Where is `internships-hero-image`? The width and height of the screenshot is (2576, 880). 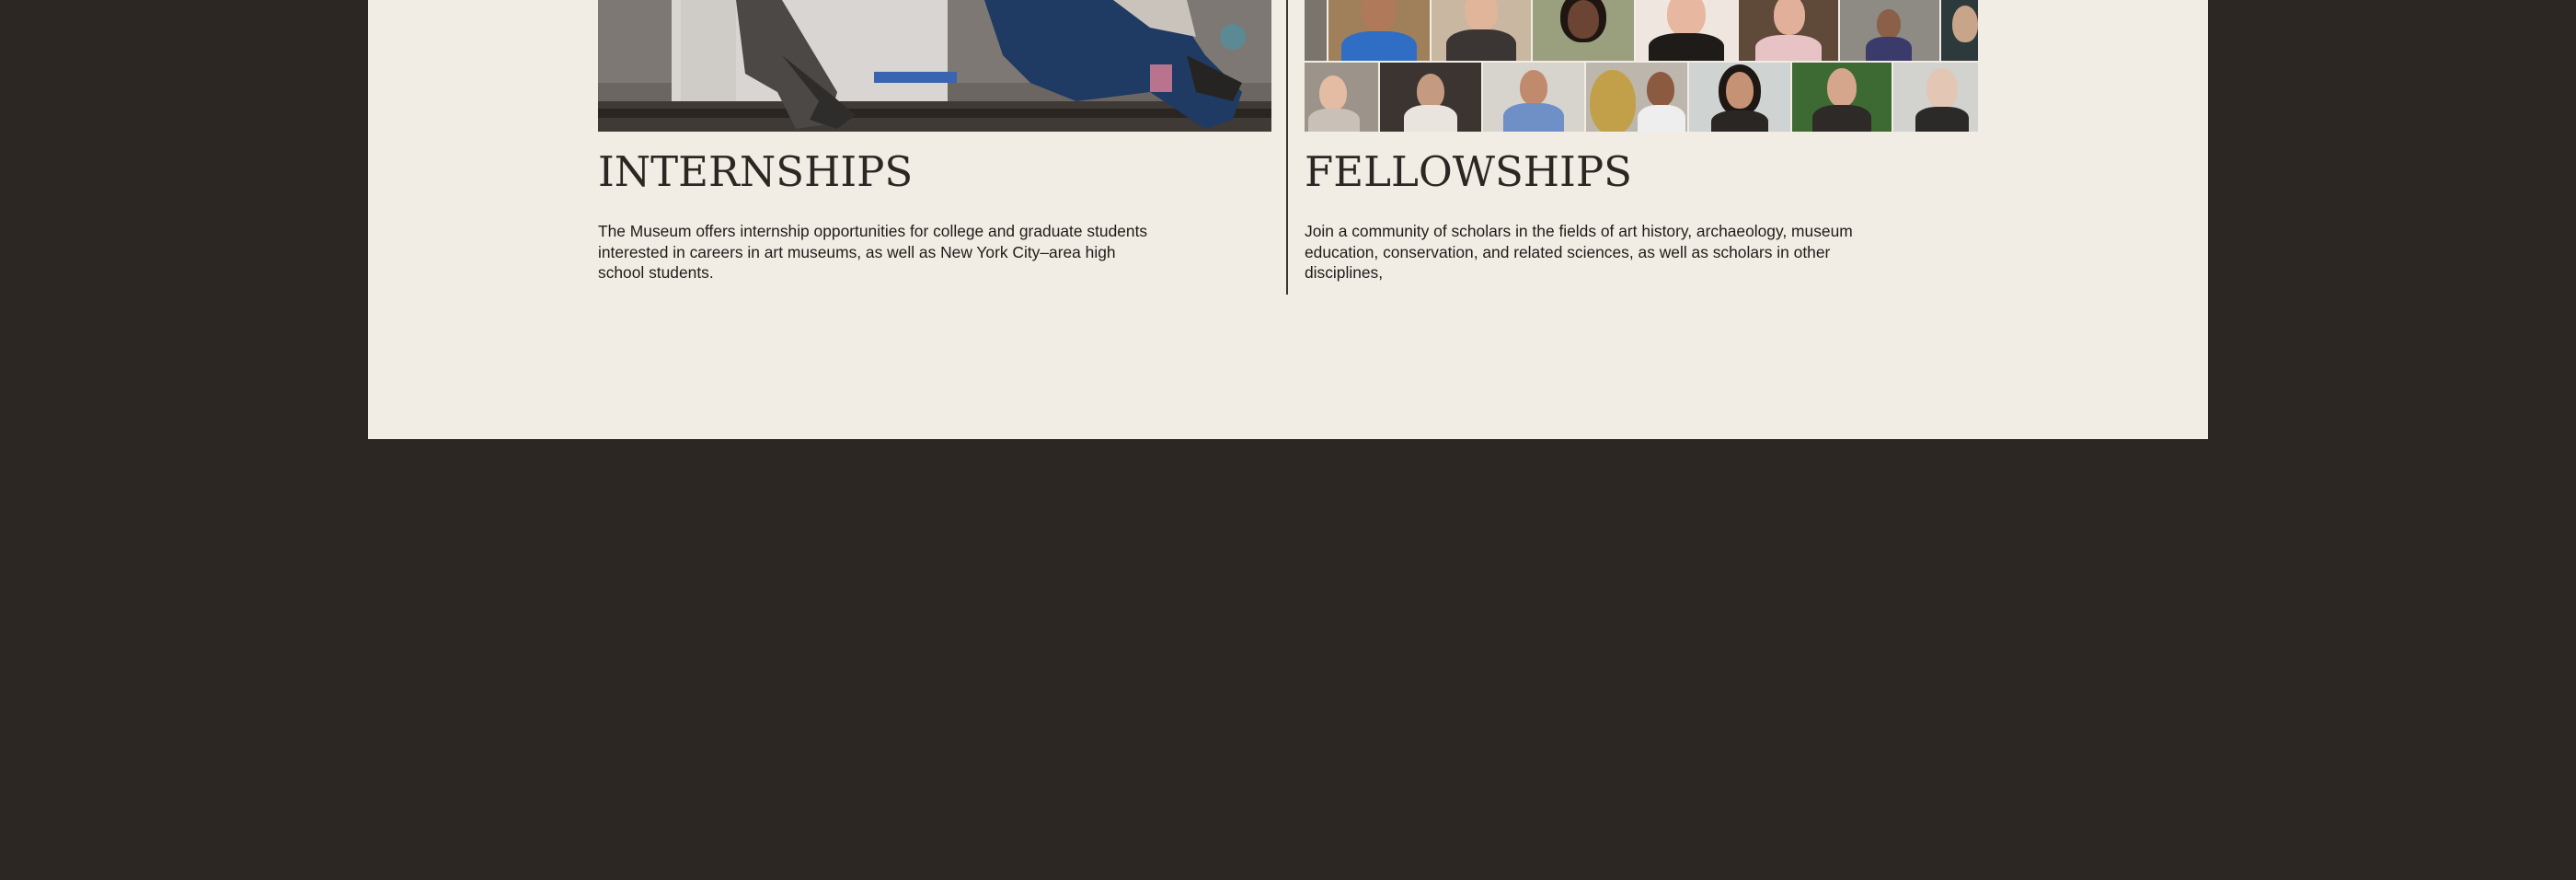
internships-hero-image is located at coordinates (934, 66).